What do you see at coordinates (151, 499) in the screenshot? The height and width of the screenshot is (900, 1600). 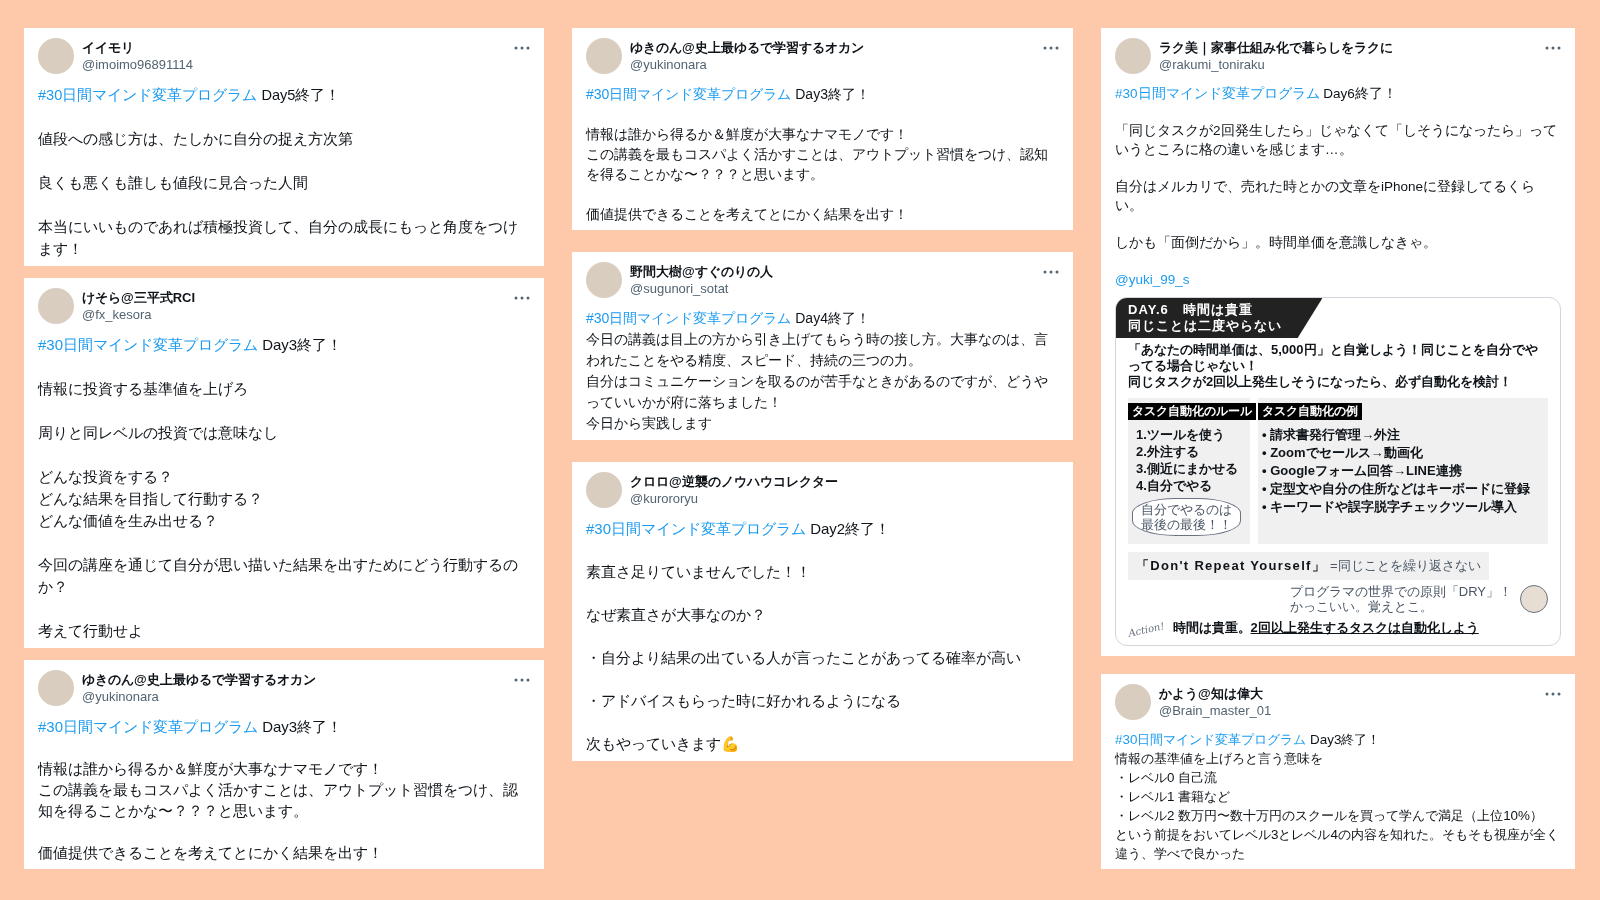 I see `tweet-text: どんな結果を目指して行動する？` at bounding box center [151, 499].